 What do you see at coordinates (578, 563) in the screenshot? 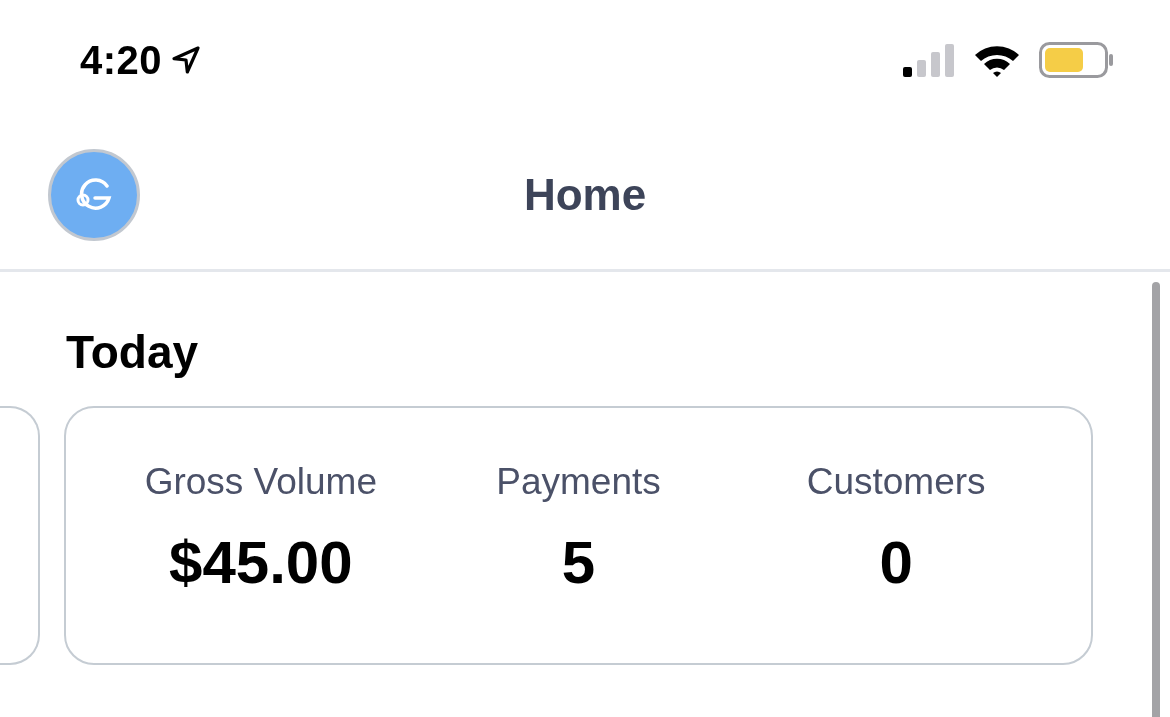
I see `stat-value: 5` at bounding box center [578, 563].